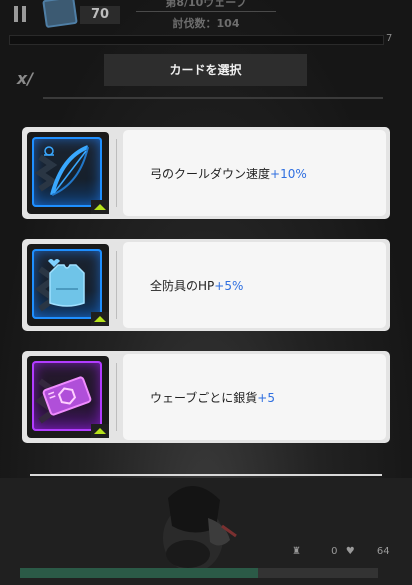  What do you see at coordinates (25, 79) in the screenshot?
I see `speed-button: x/` at bounding box center [25, 79].